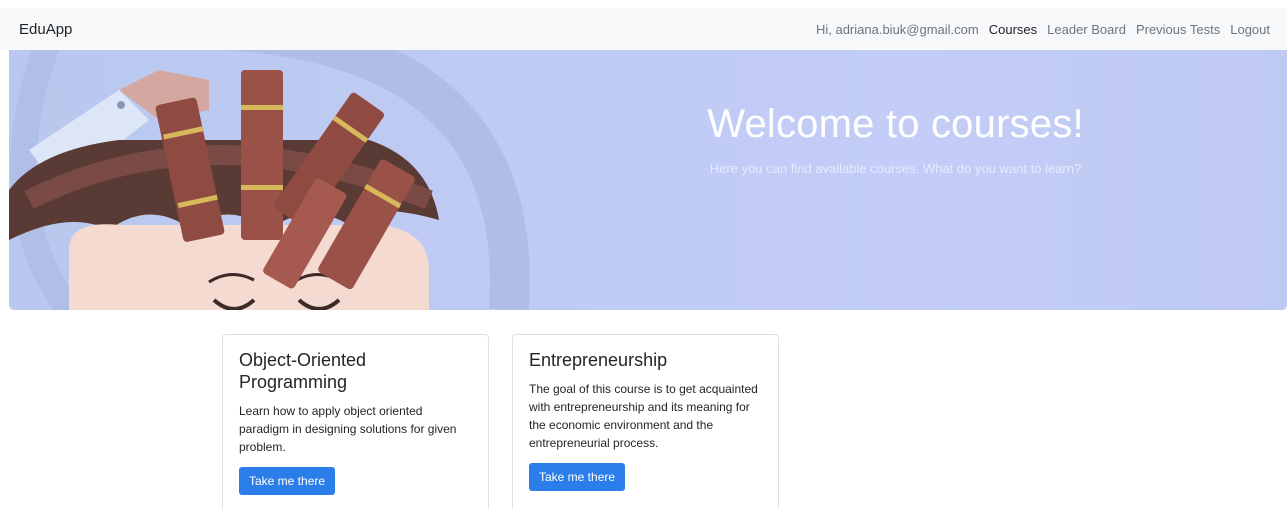  Describe the element at coordinates (1086, 29) in the screenshot. I see `nav-leader-board: Leader Board` at that location.